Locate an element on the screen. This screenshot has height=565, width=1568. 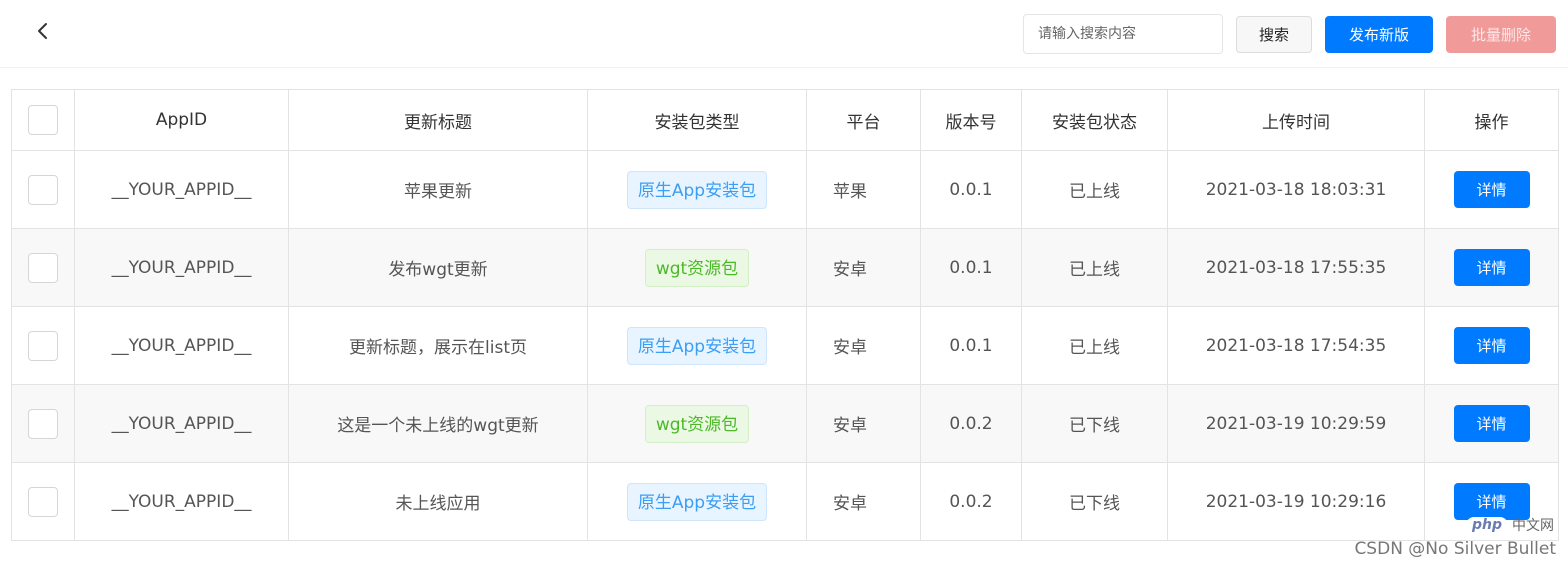
header-appid: AppID is located at coordinates (181, 120).